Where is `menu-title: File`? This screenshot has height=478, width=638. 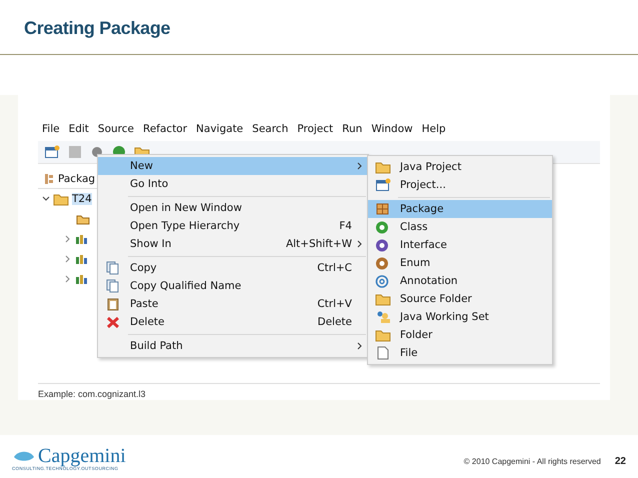 menu-title: File is located at coordinates (51, 130).